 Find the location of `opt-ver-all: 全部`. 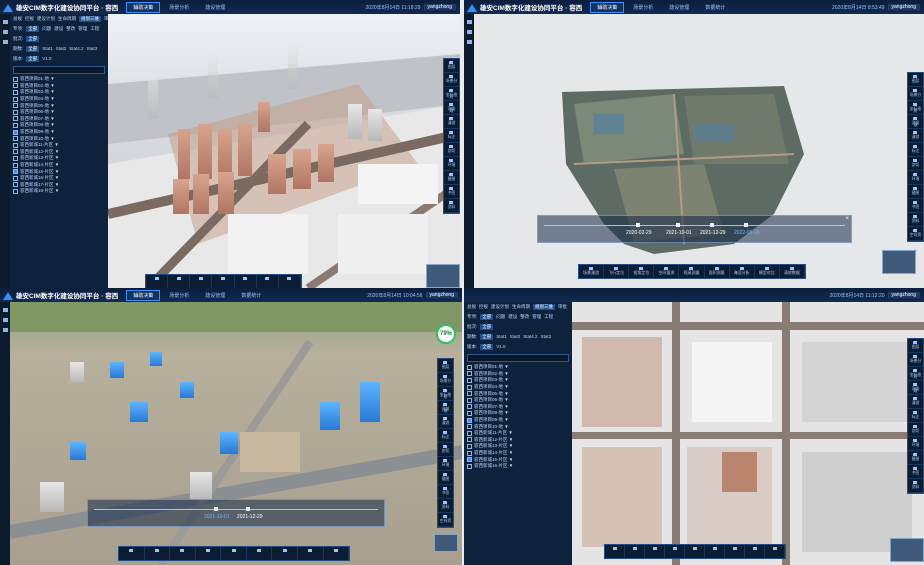

opt-ver-all: 全部 is located at coordinates (487, 347).